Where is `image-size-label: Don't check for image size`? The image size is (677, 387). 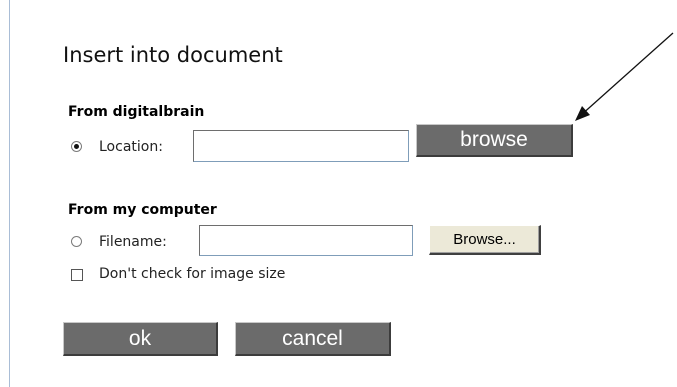 image-size-label: Don't check for image size is located at coordinates (192, 274).